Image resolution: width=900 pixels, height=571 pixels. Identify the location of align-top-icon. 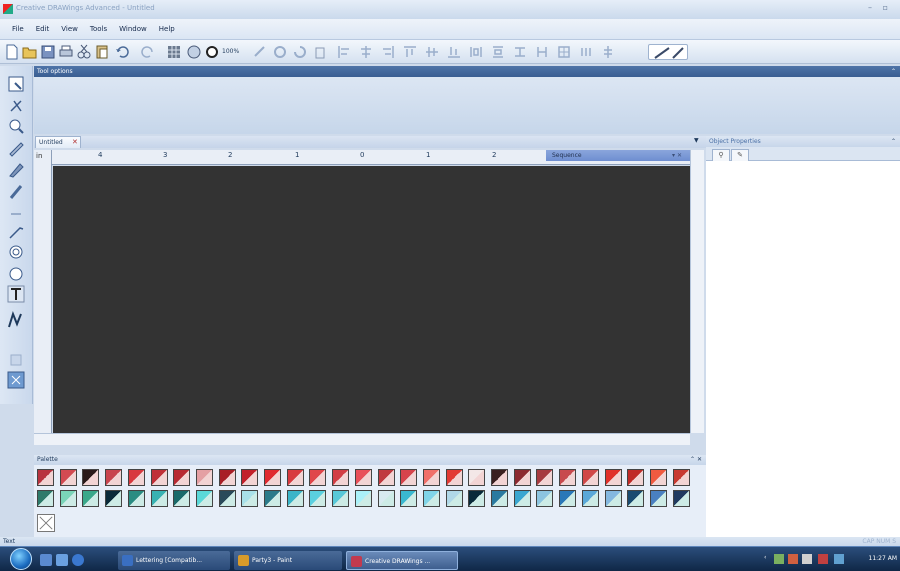
(410, 52).